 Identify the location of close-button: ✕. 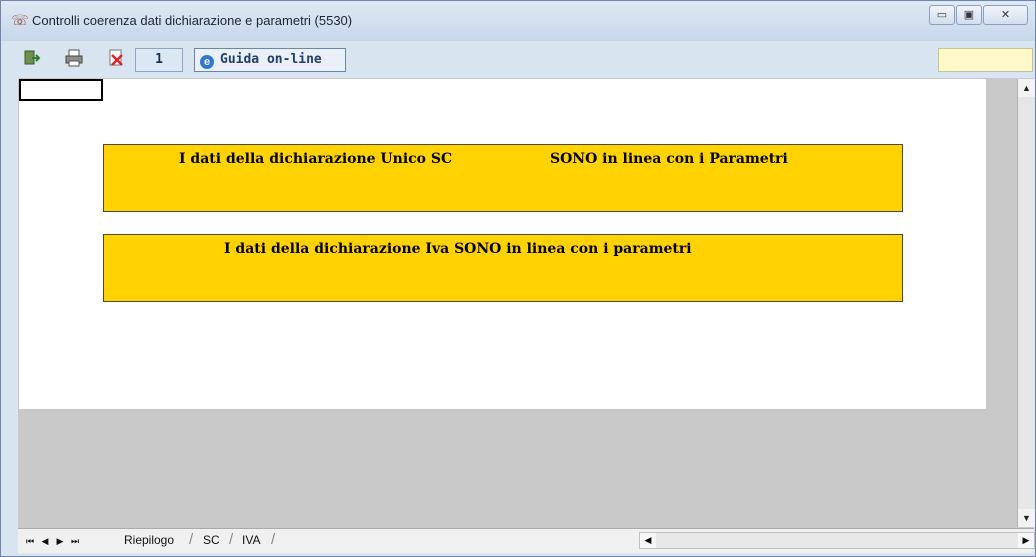
(1005, 15).